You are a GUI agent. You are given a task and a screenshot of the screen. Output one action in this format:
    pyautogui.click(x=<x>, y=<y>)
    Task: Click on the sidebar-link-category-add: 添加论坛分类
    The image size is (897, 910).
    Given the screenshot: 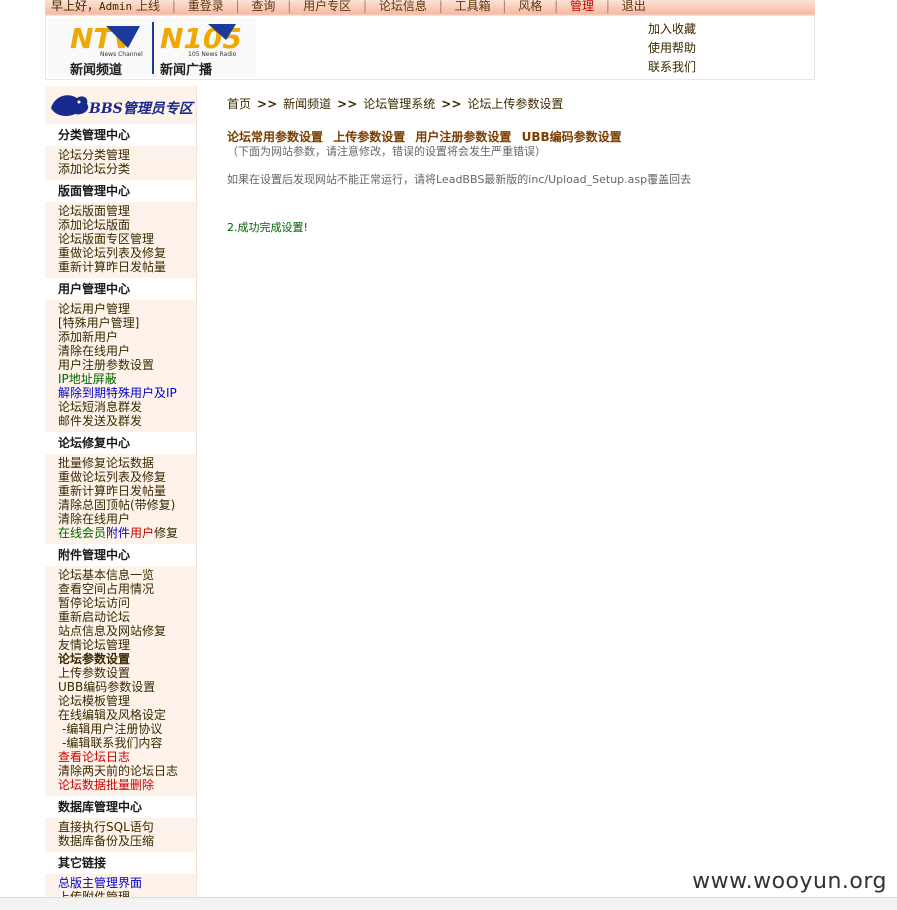 What is the action you would take?
    pyautogui.click(x=127, y=169)
    